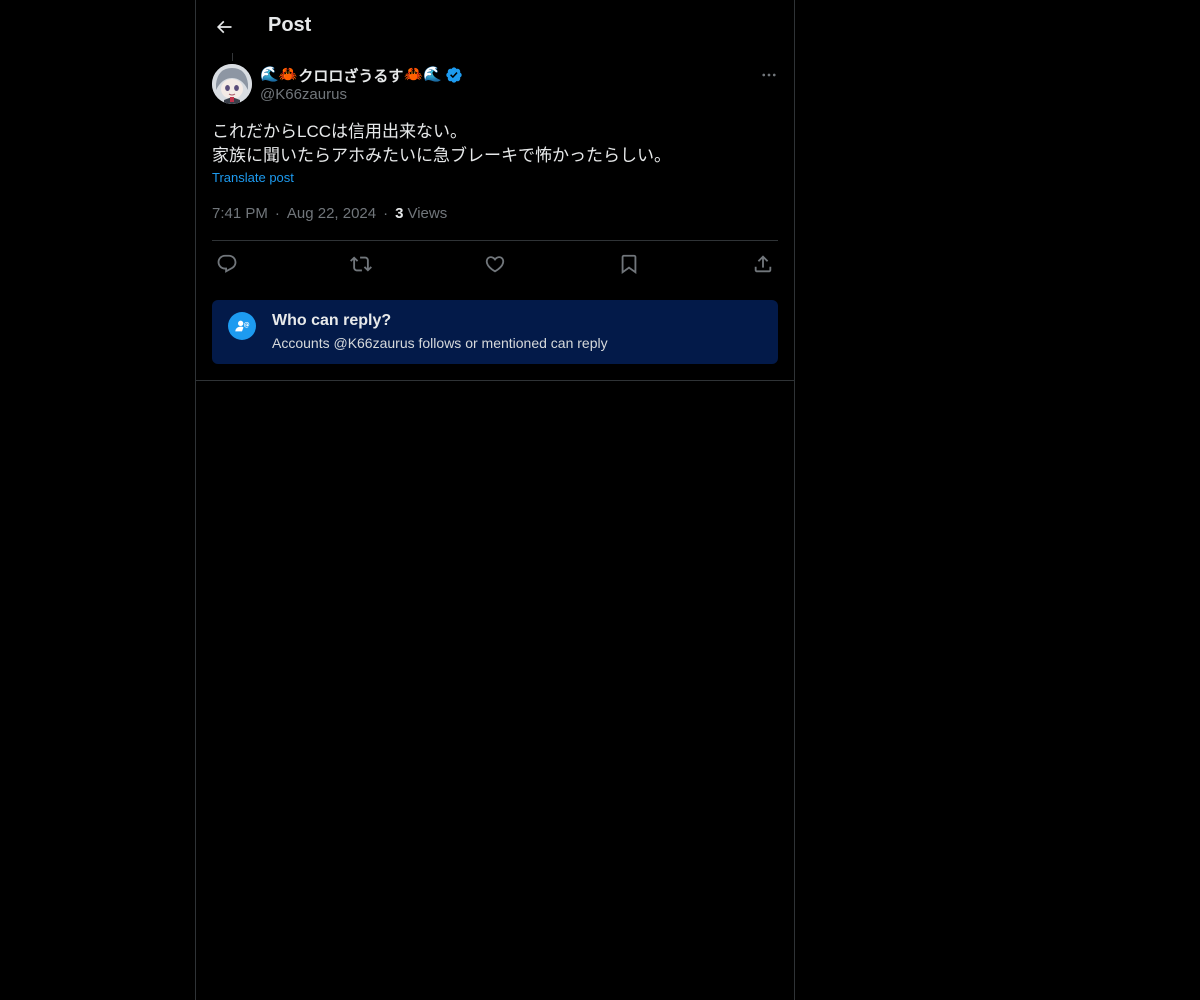 The width and height of the screenshot is (1200, 1000). I want to click on bookmark-icon, so click(629, 264).